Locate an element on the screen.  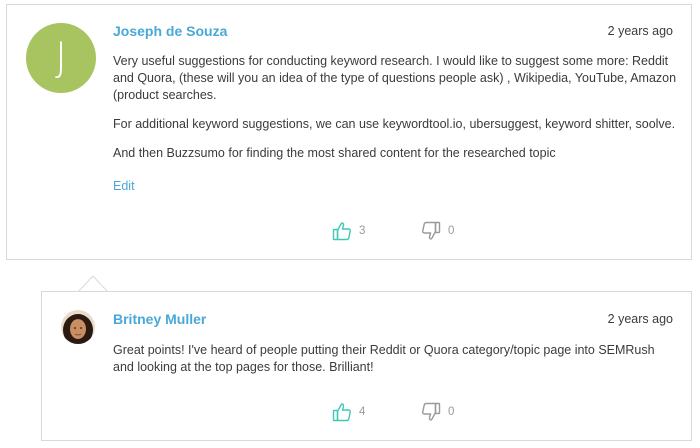
upvote-count: 4 is located at coordinates (362, 412).